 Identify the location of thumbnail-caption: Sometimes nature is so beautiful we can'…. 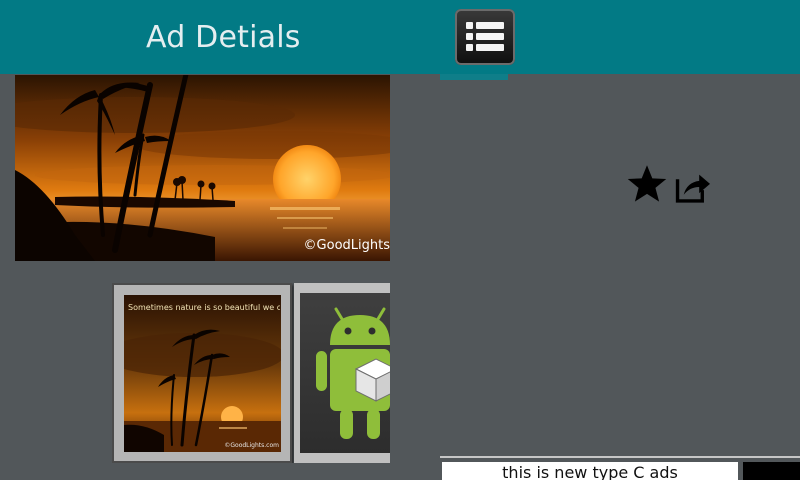
(204, 307).